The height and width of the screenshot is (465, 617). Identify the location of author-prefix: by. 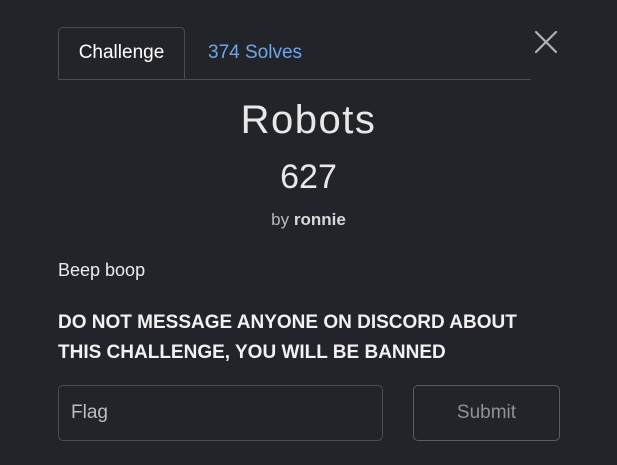
(280, 219).